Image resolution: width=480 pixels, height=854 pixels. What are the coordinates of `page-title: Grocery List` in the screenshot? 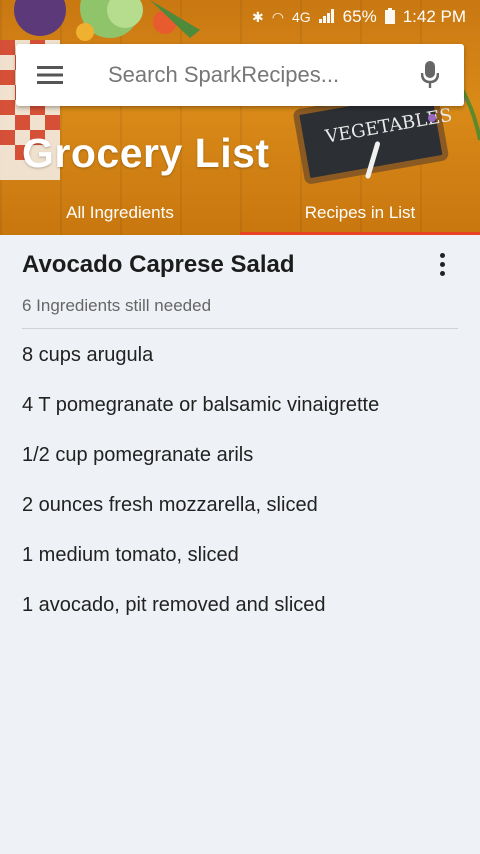 It's located at (146, 153).